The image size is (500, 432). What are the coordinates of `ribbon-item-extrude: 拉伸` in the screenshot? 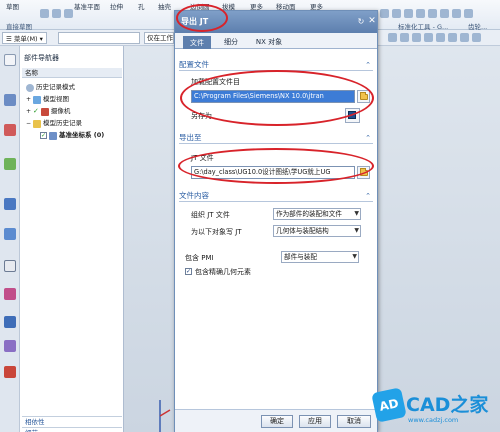 It's located at (116, 6).